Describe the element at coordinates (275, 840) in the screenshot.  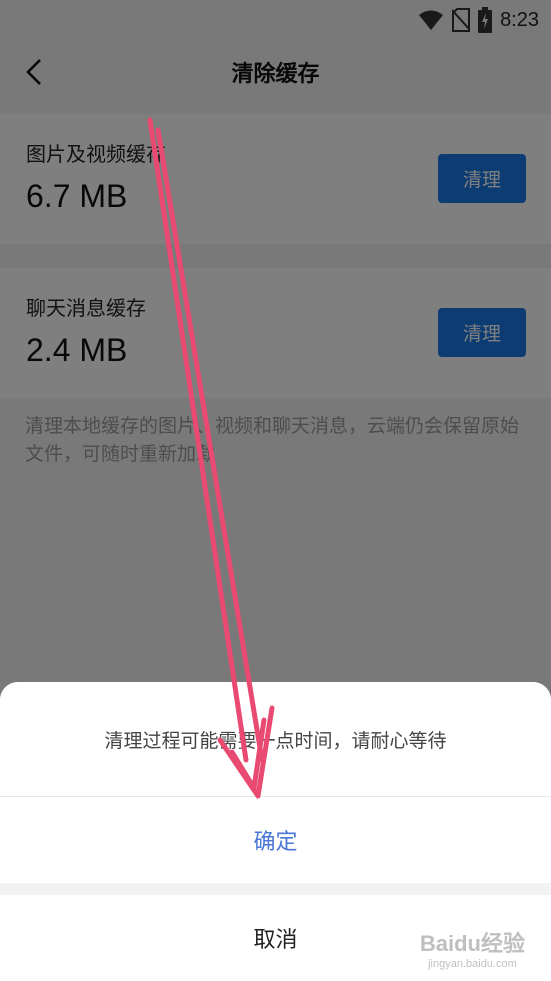
I see `confirm-button: 确定` at that location.